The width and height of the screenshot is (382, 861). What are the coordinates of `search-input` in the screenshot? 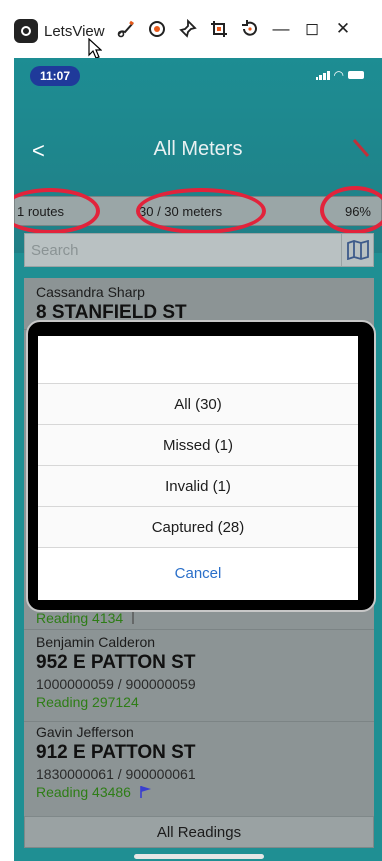 It's located at (176, 250).